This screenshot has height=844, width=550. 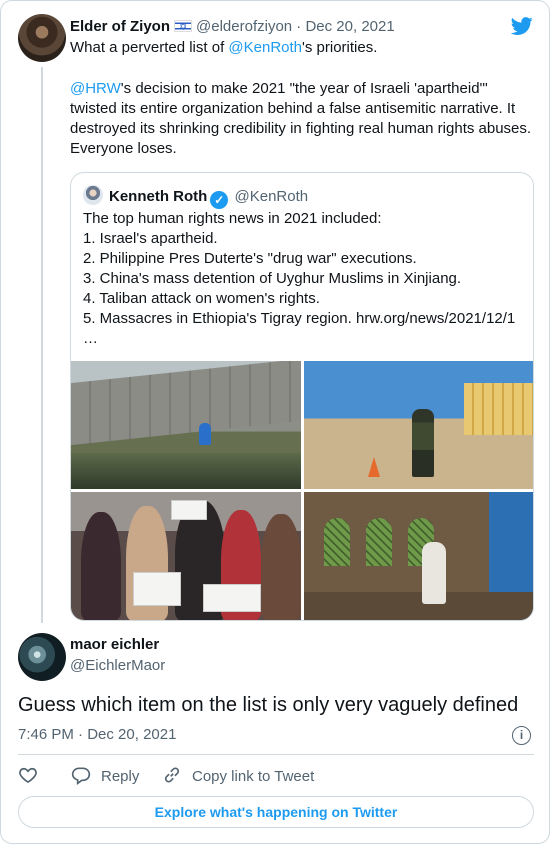 What do you see at coordinates (117, 666) in the screenshot?
I see `reply-author-handle: @EichlerMaor` at bounding box center [117, 666].